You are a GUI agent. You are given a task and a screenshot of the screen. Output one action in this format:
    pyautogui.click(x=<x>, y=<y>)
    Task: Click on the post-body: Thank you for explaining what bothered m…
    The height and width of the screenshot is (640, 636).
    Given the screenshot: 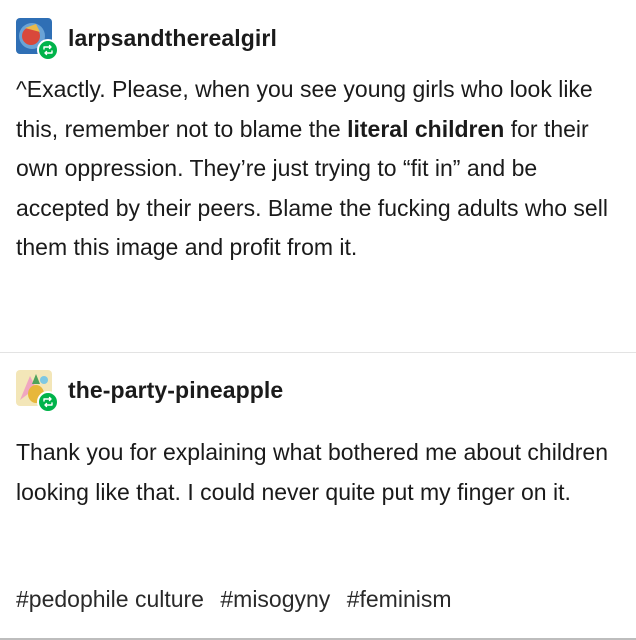 What is the action you would take?
    pyautogui.click(x=319, y=472)
    